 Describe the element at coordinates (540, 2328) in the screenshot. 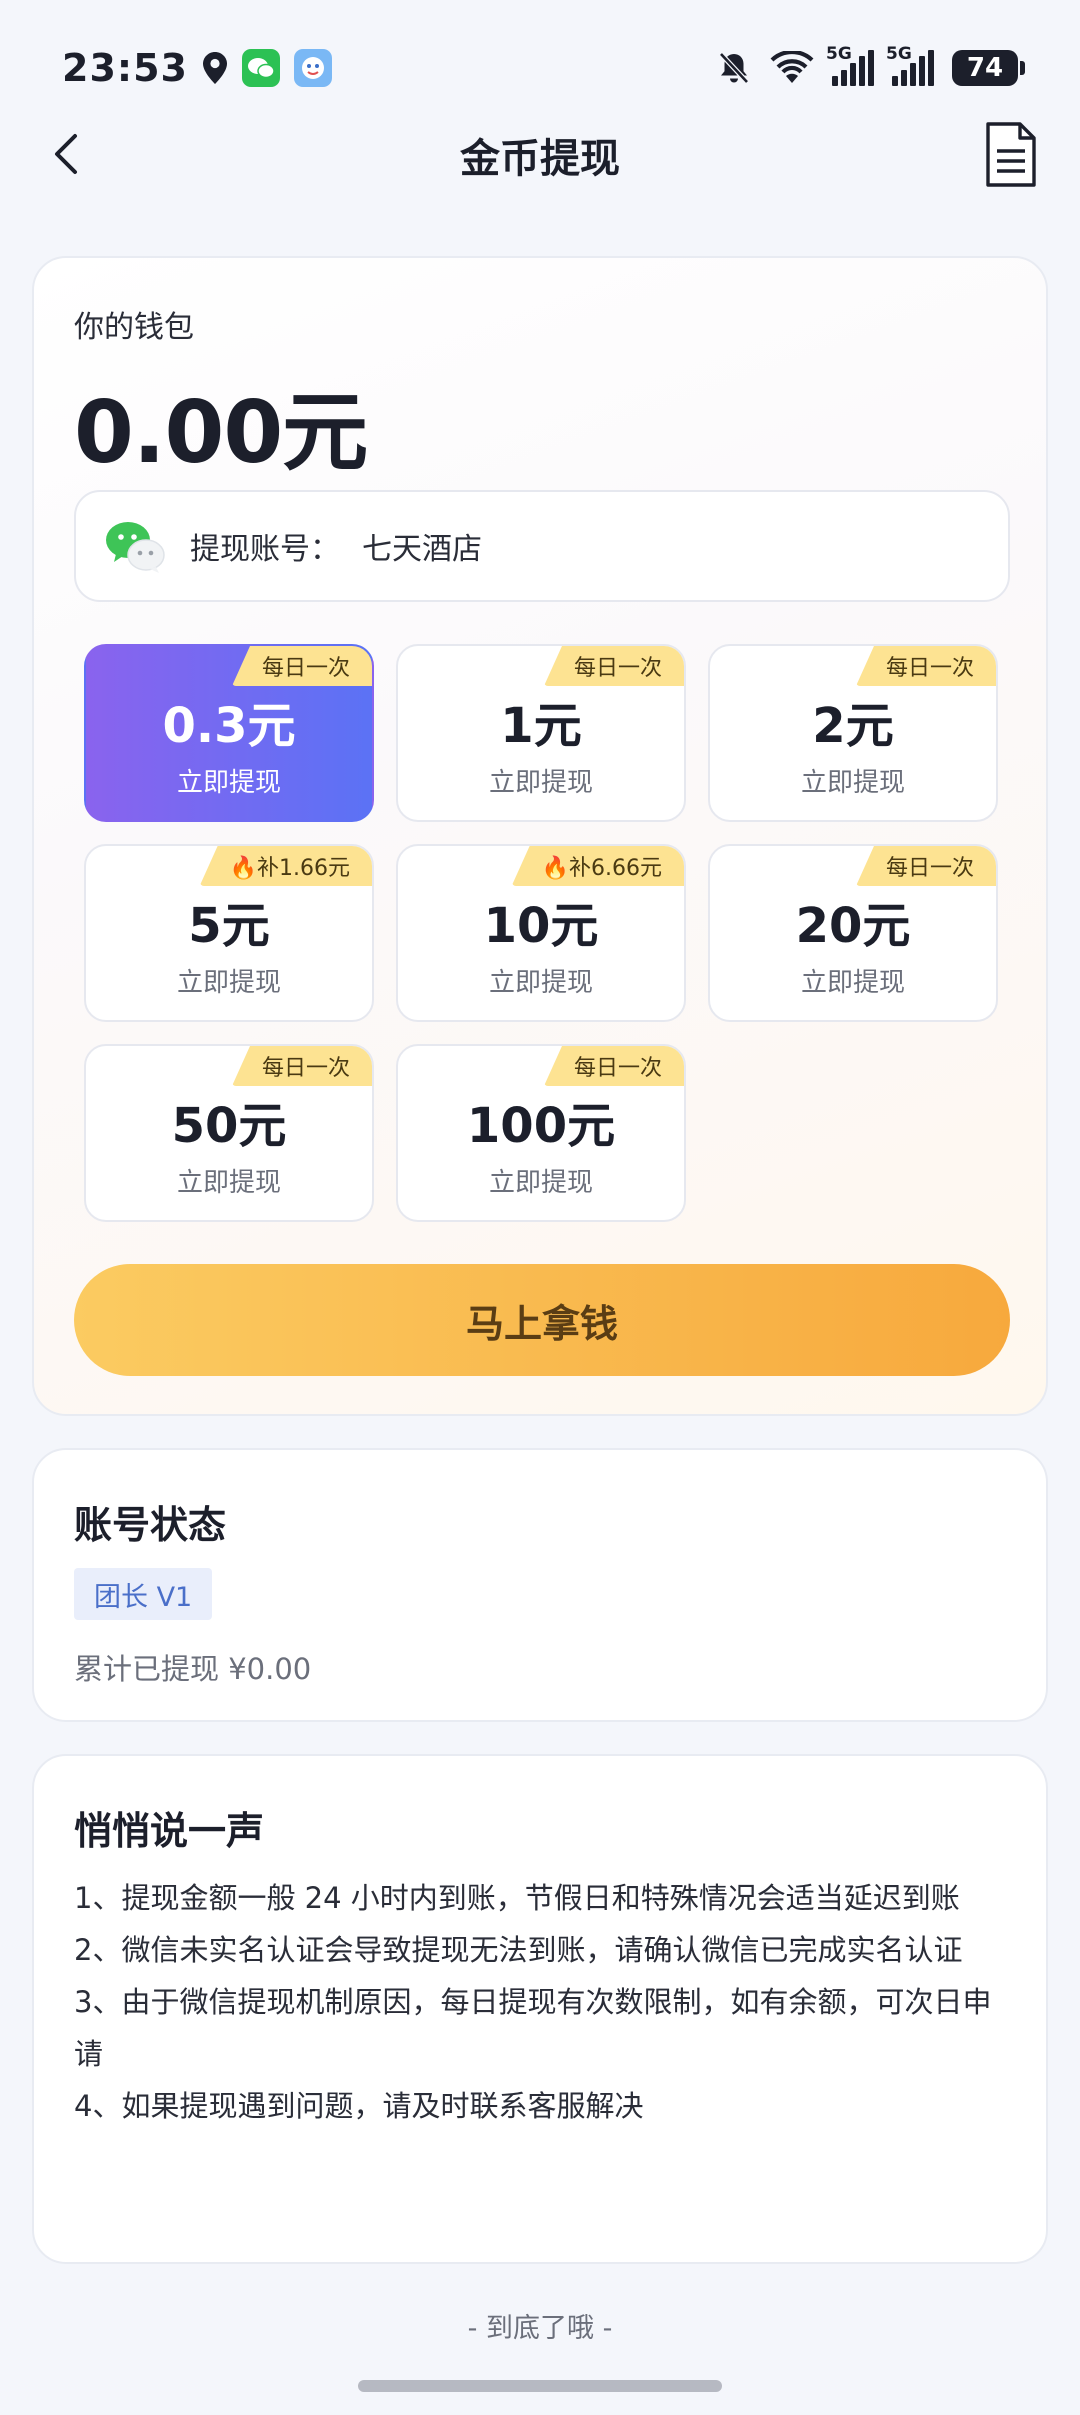

I see `end-of-list-text: - 到底了哦 -` at that location.